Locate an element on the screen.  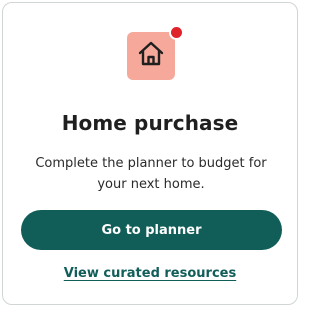
view-curated-resources-link: View curated resources is located at coordinates (150, 273).